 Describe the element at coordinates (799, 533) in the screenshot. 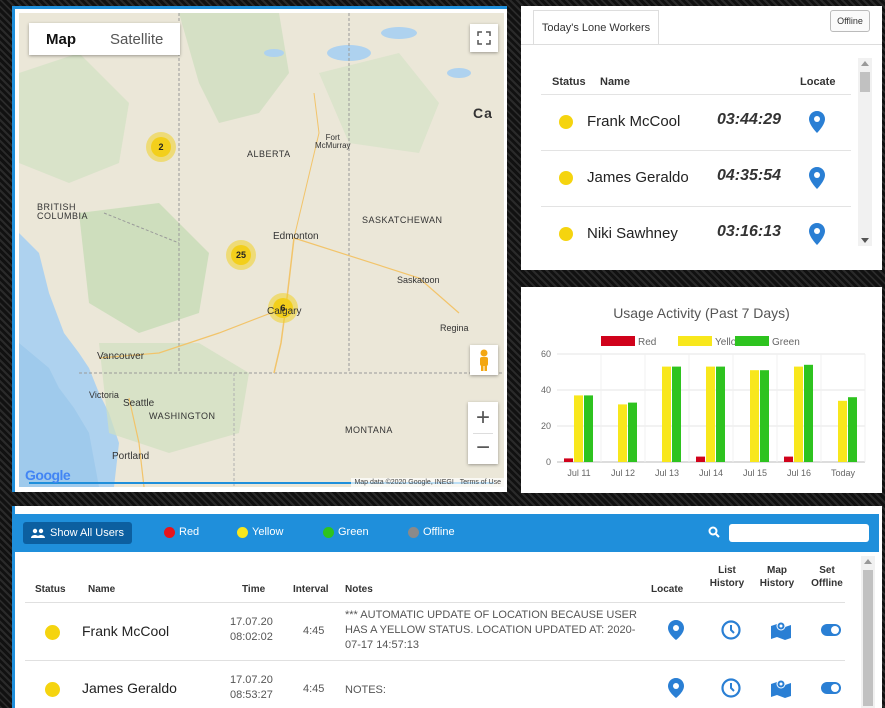

I see `search-input` at that location.